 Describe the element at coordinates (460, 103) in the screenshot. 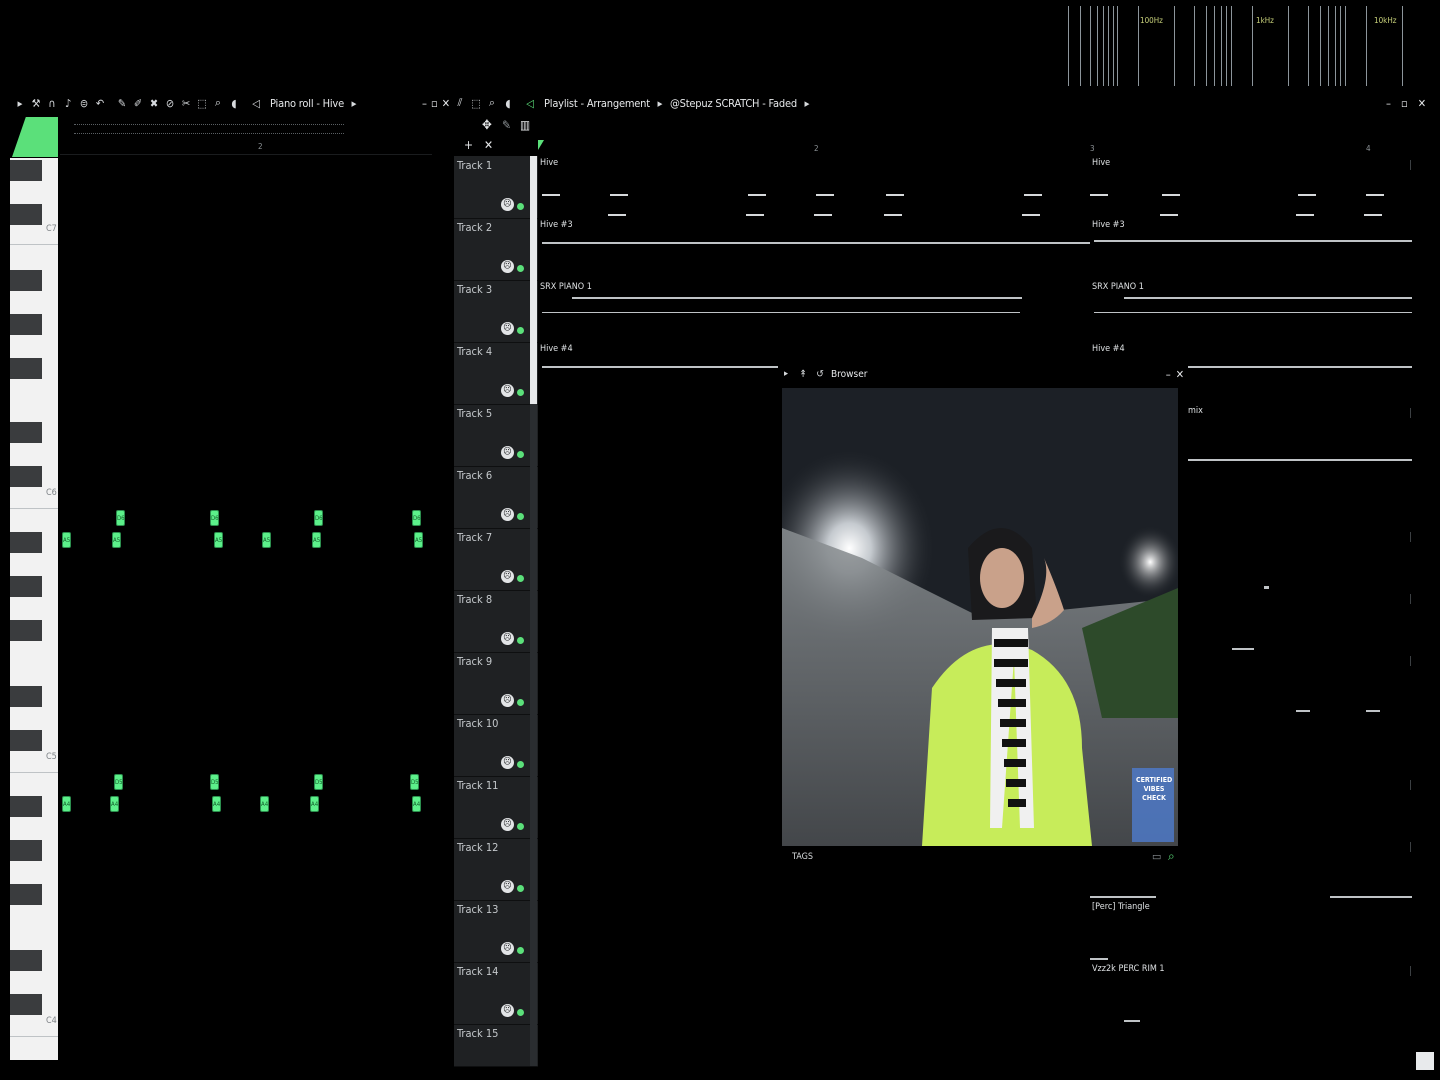

I see `paint-icon: ⫽` at that location.